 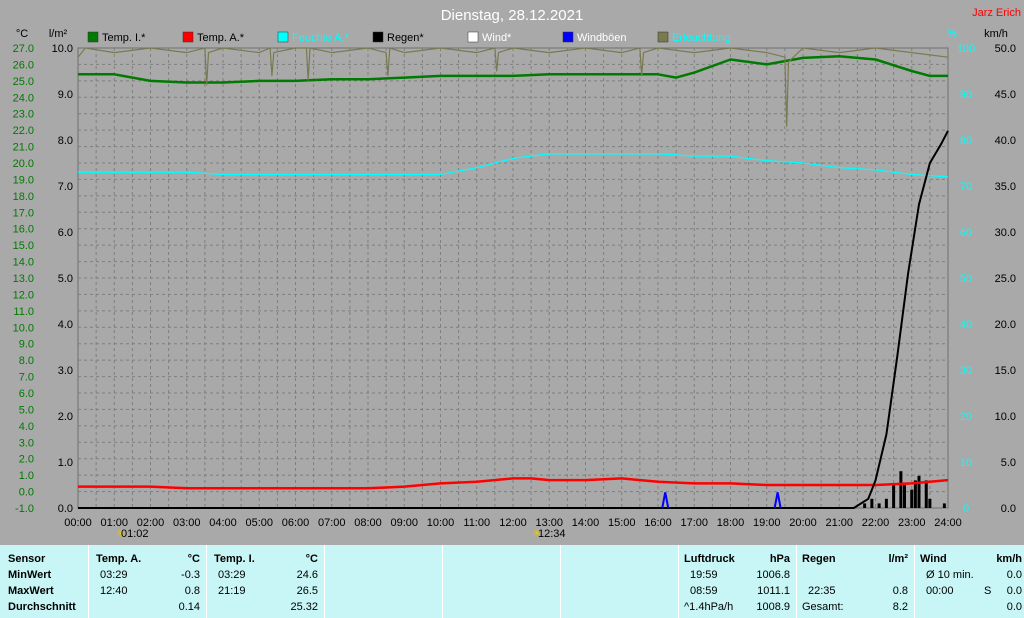 What do you see at coordinates (307, 591) in the screenshot?
I see `temp-i-max-value: 26.5` at bounding box center [307, 591].